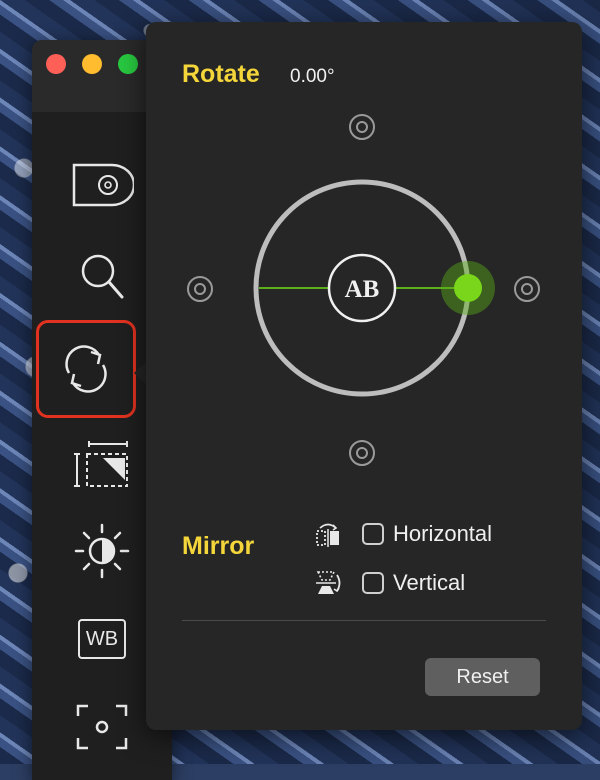 This screenshot has width=600, height=780. Describe the element at coordinates (429, 582) in the screenshot. I see `mirror-vertical-label: Vertical` at that location.